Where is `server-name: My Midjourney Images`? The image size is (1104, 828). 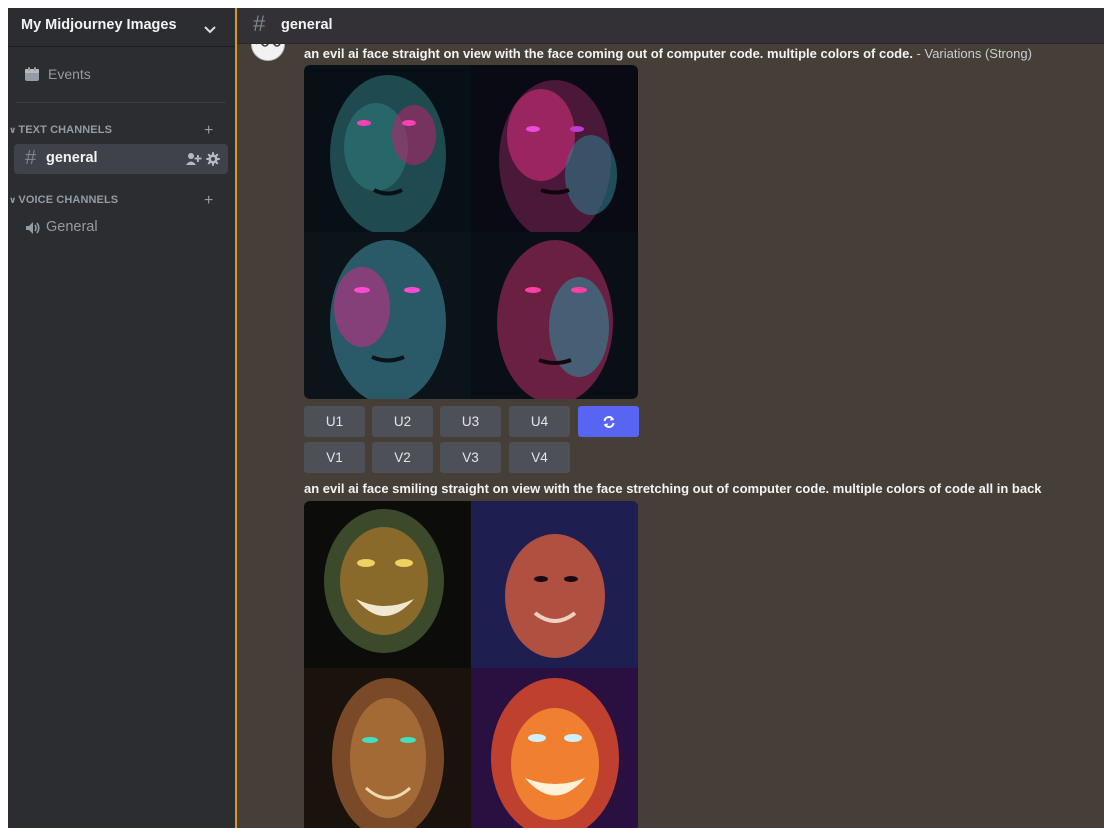
server-name: My Midjourney Images is located at coordinates (99, 25).